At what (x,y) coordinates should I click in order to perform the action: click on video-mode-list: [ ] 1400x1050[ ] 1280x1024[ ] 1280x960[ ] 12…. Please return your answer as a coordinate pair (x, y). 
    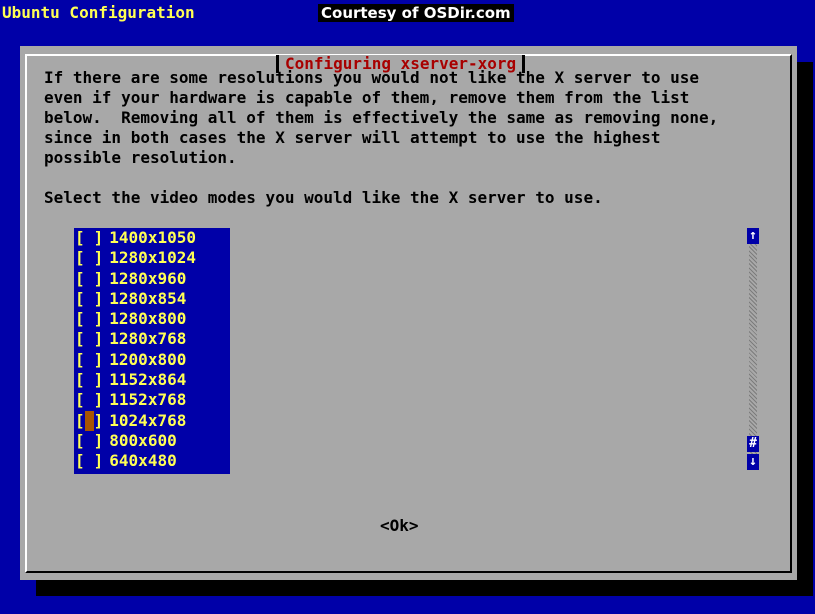
    Looking at the image, I should click on (152, 351).